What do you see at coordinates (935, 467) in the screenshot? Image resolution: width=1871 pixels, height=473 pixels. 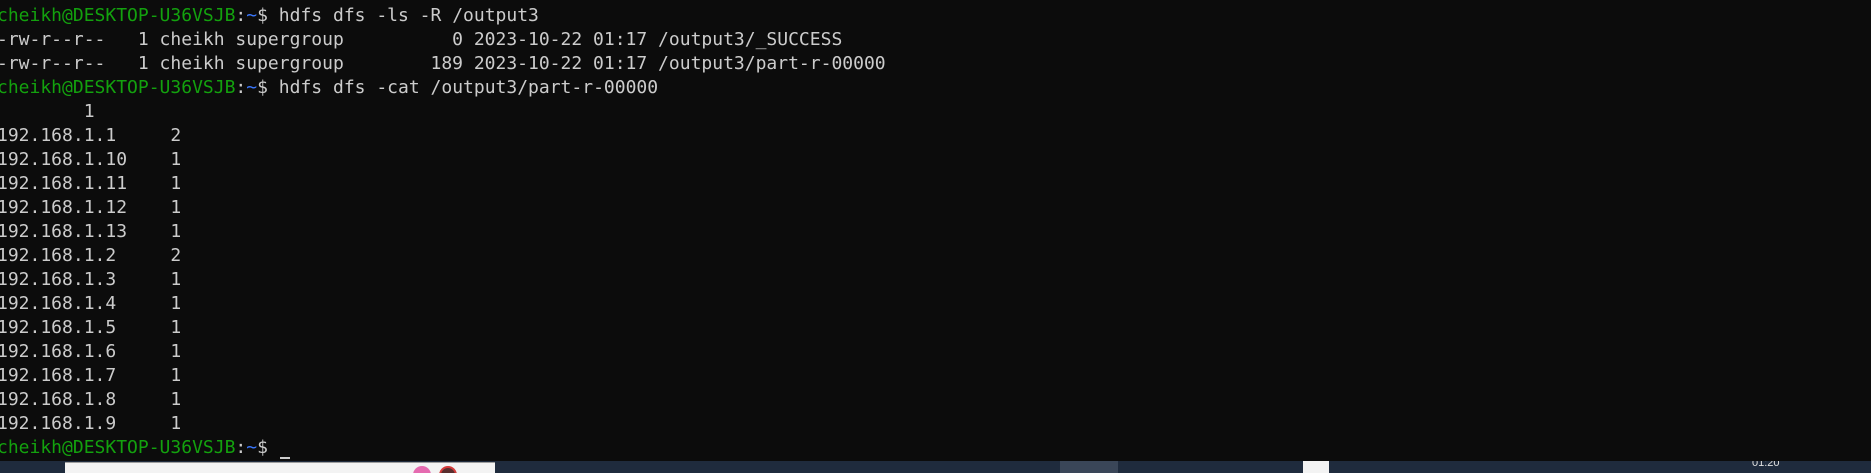 I see `taskbar: 01:20` at bounding box center [935, 467].